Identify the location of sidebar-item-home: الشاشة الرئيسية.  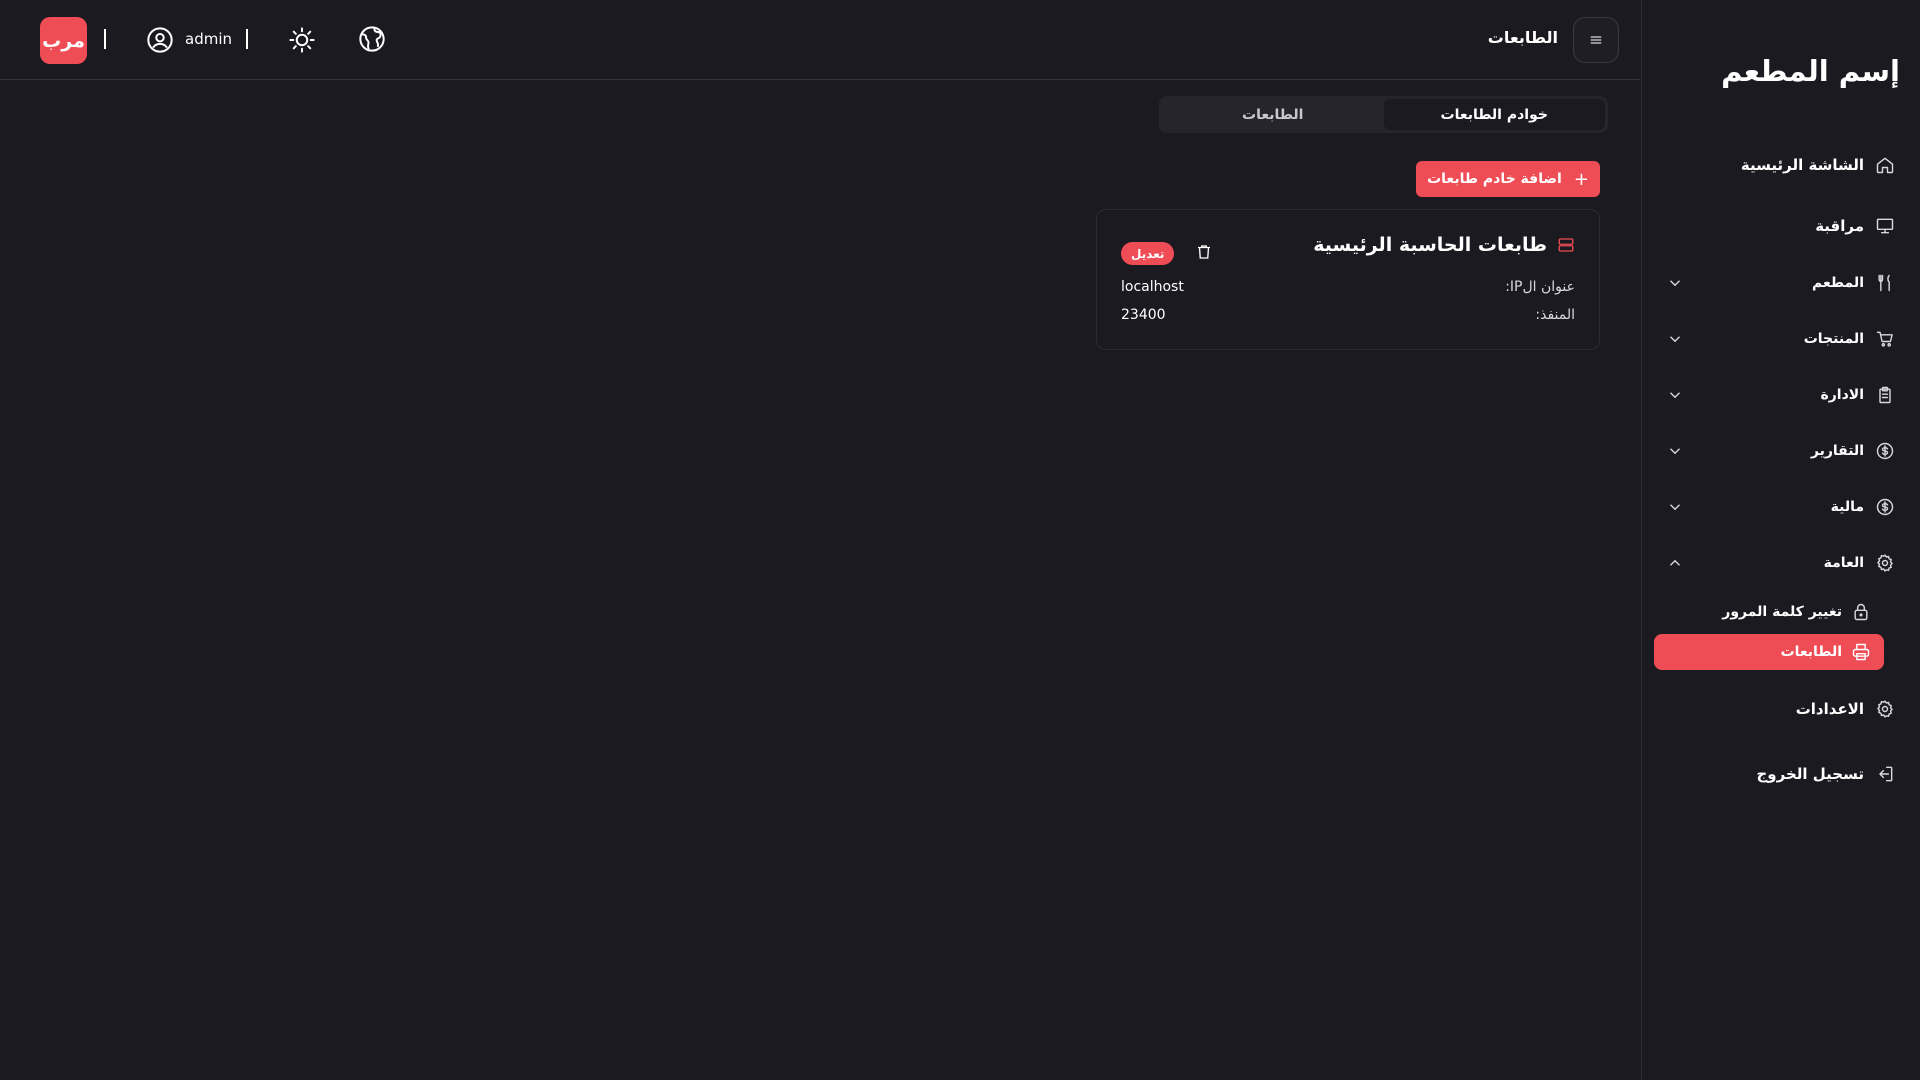
(1781, 165).